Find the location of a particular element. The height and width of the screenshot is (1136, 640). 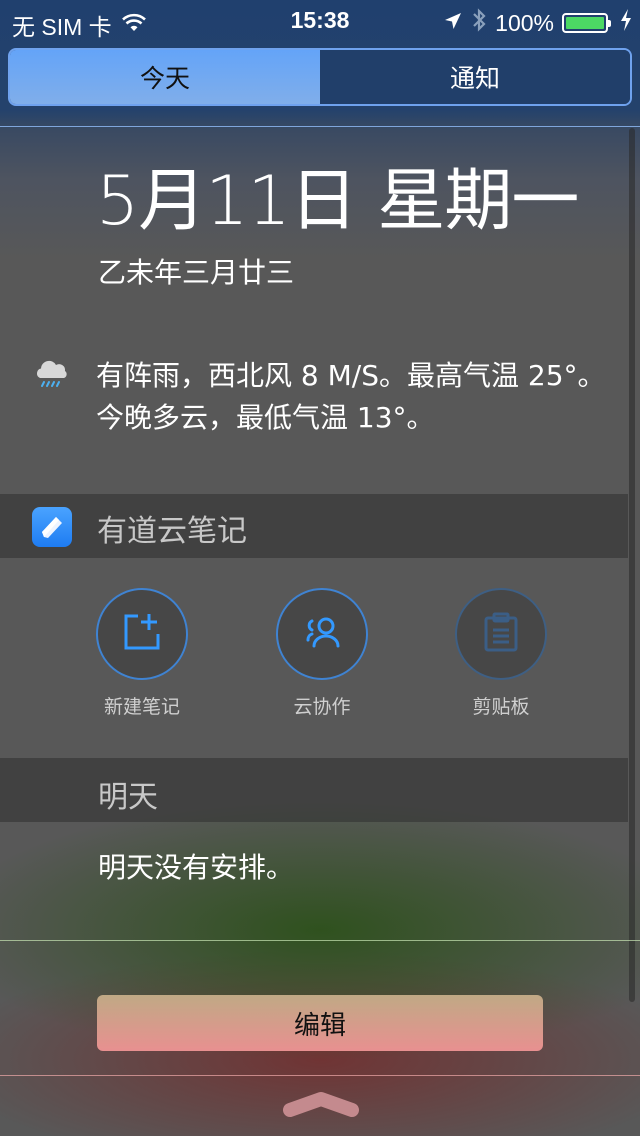

battery-icon is located at coordinates (586, 23).